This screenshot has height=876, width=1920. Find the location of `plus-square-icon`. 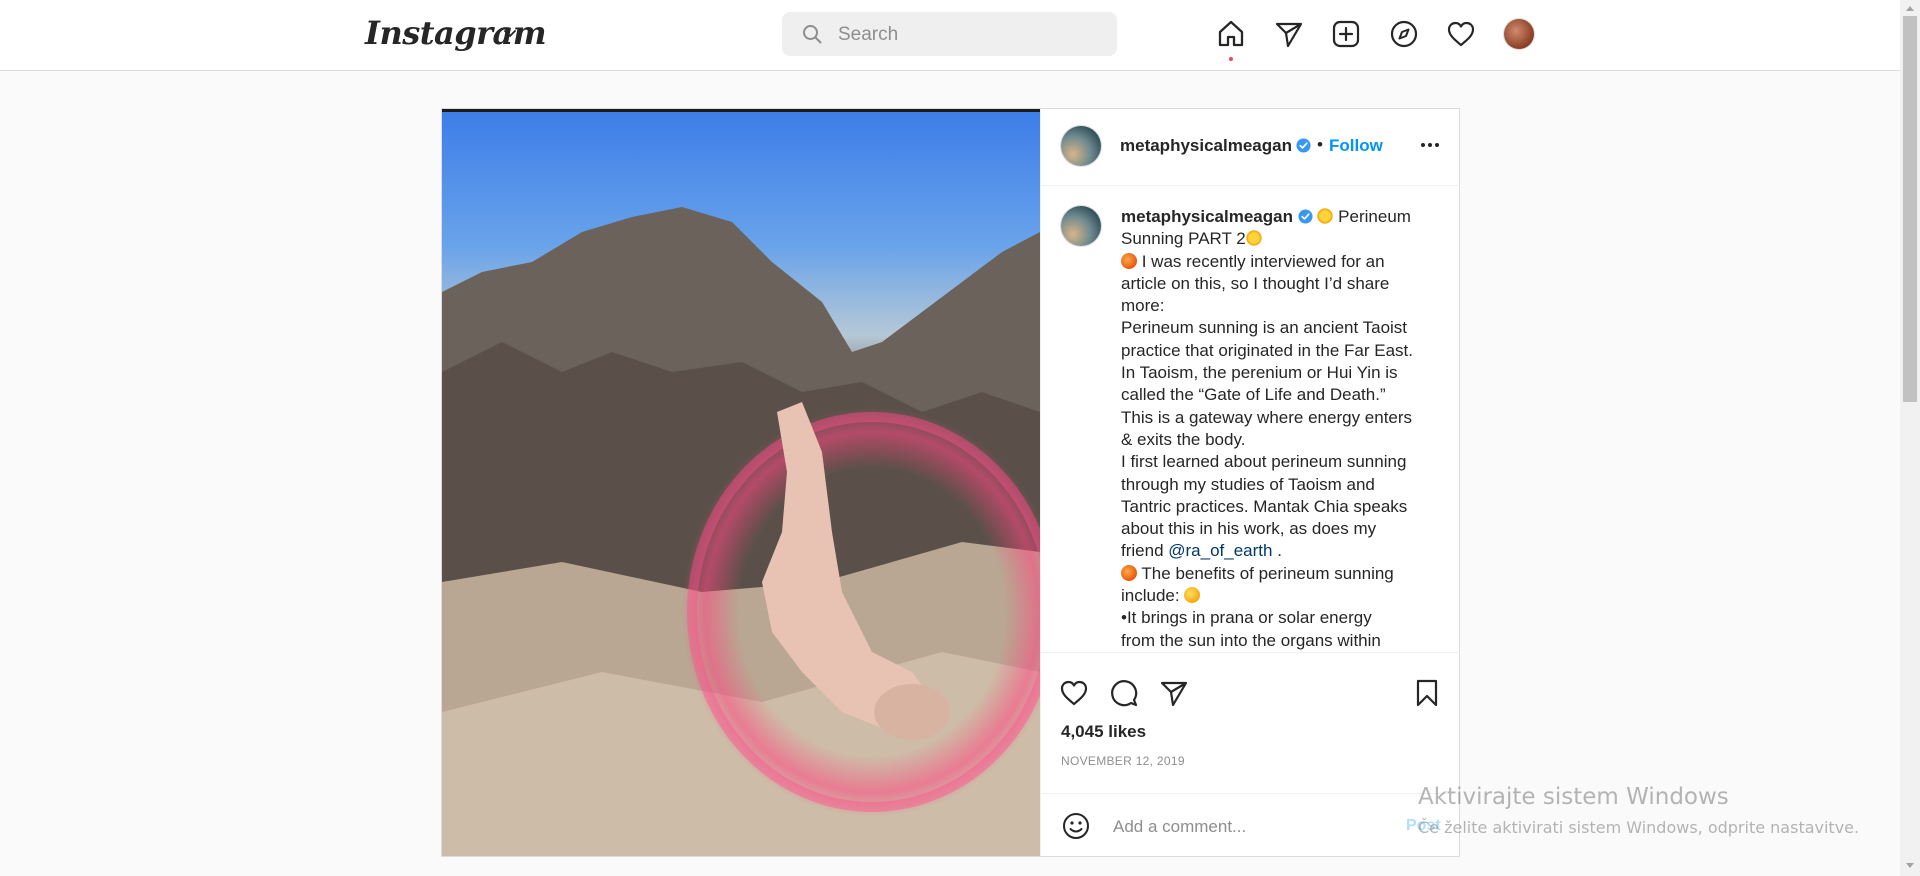

plus-square-icon is located at coordinates (1346, 34).